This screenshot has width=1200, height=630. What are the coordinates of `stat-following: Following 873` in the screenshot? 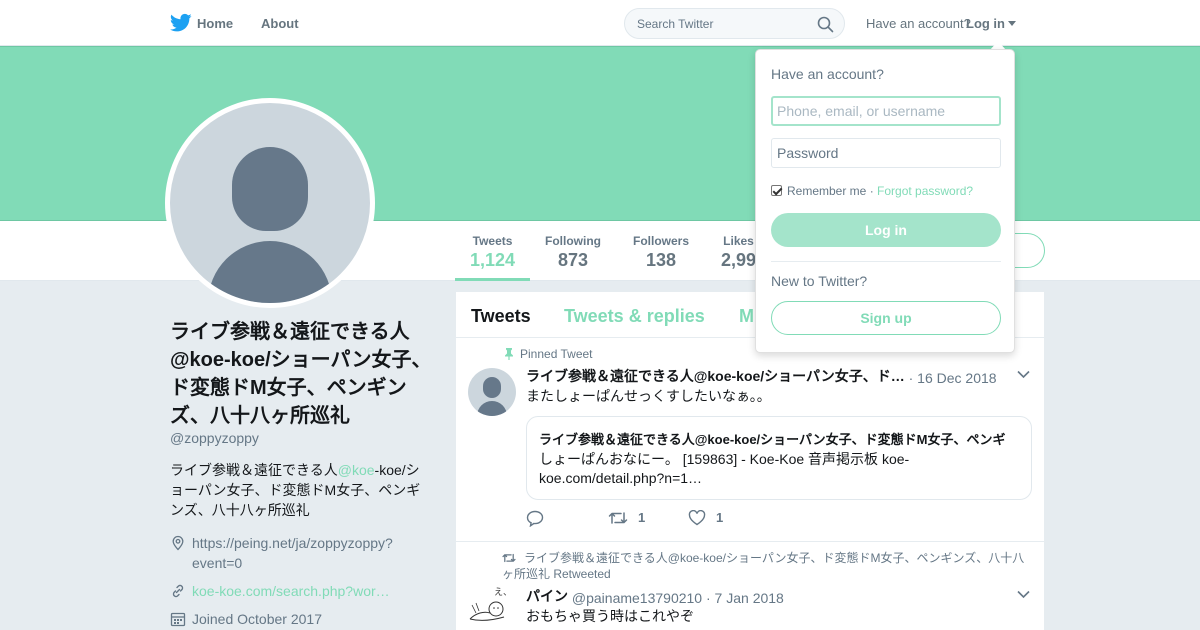 It's located at (573, 252).